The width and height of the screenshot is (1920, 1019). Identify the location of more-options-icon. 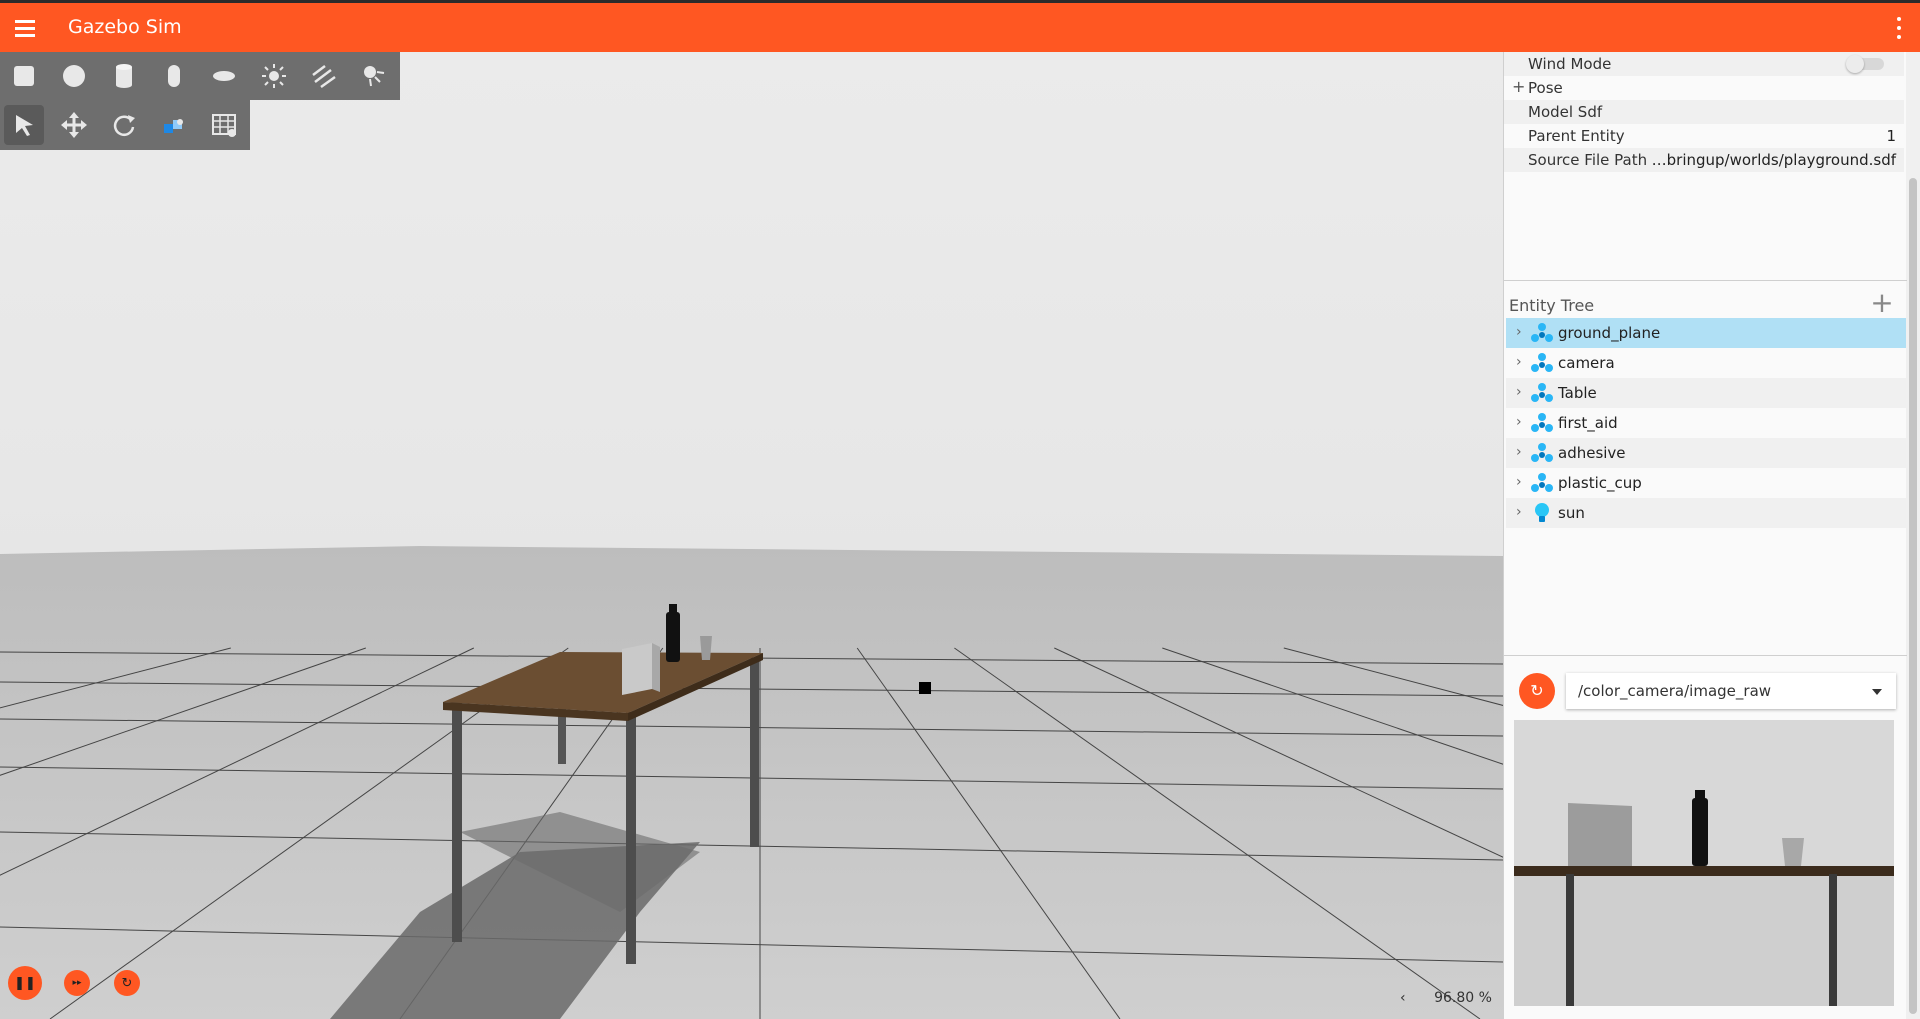
(1899, 28).